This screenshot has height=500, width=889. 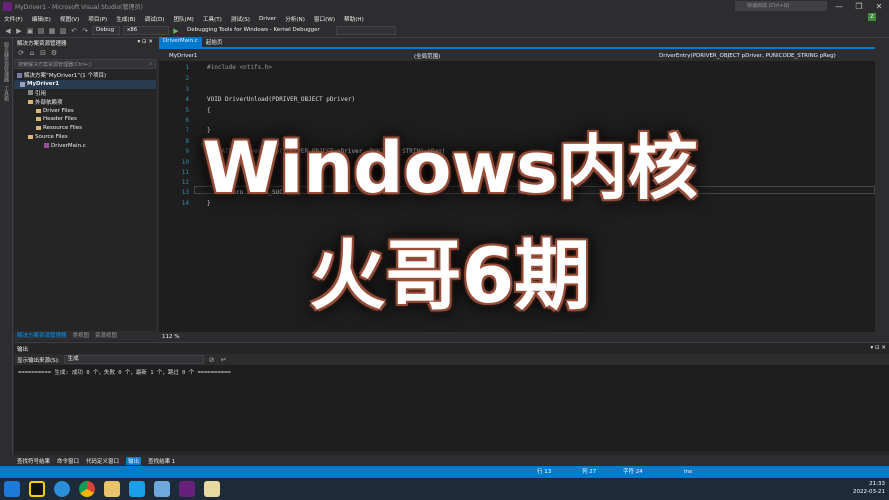 What do you see at coordinates (112, 489) in the screenshot?
I see `folder-taskbar-icon` at bounding box center [112, 489].